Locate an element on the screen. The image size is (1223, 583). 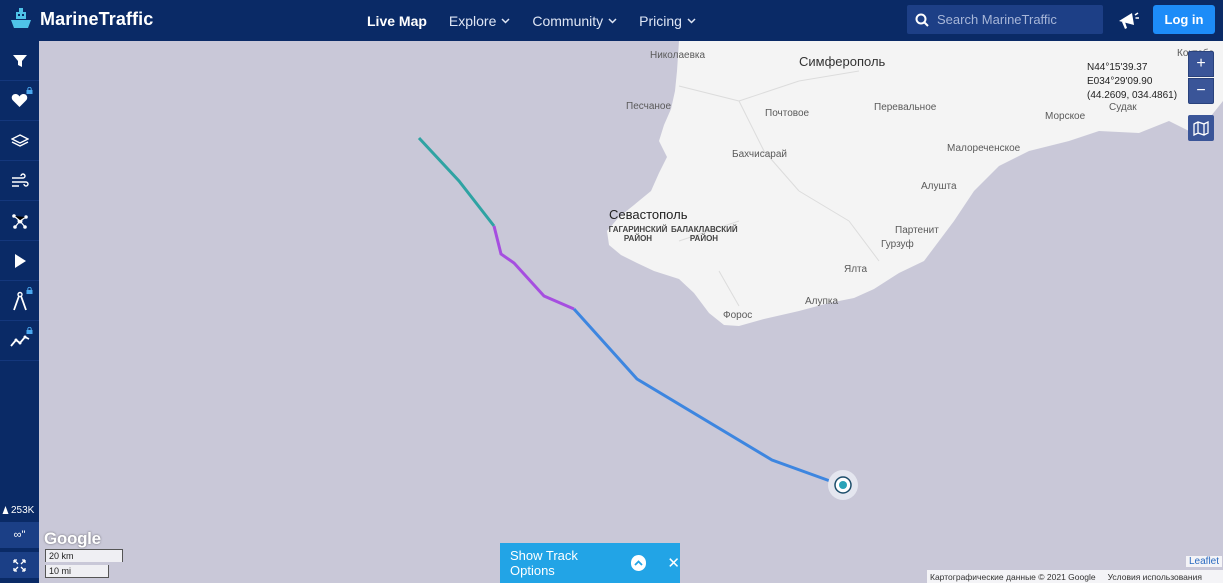
wind-icon is located at coordinates (20, 179).